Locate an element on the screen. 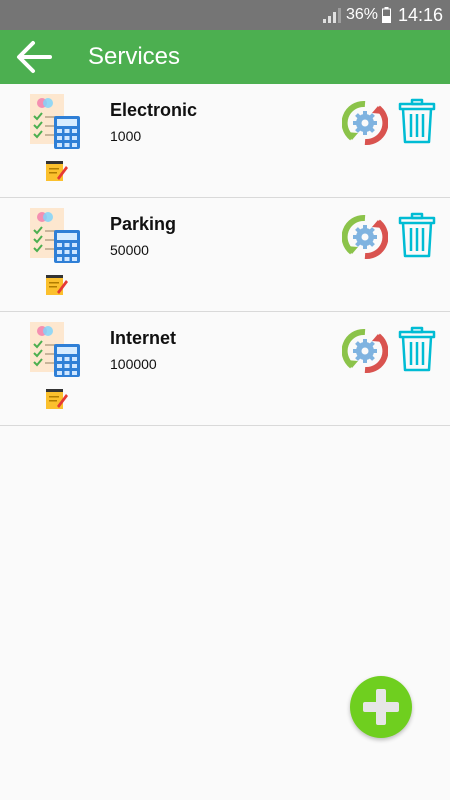  service-amount: 50000 is located at coordinates (129, 250).